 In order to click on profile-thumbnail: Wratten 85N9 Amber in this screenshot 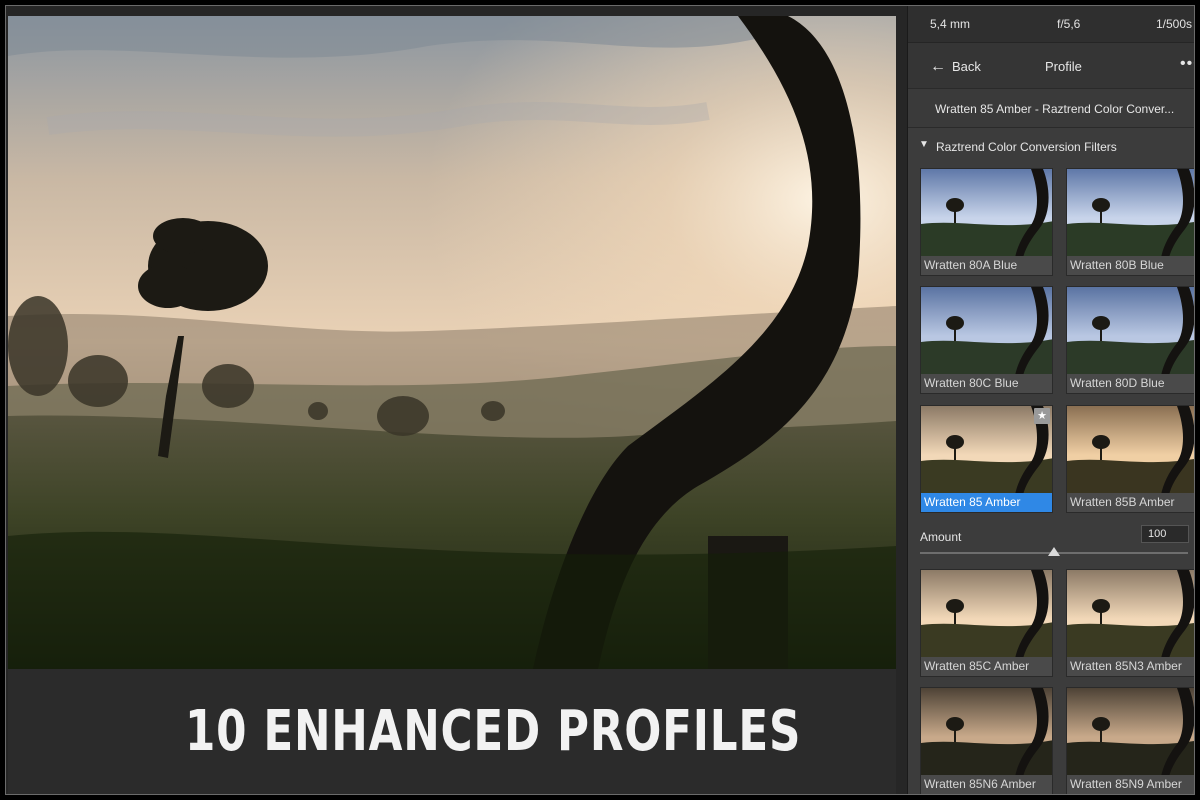, I will do `click(1130, 740)`.